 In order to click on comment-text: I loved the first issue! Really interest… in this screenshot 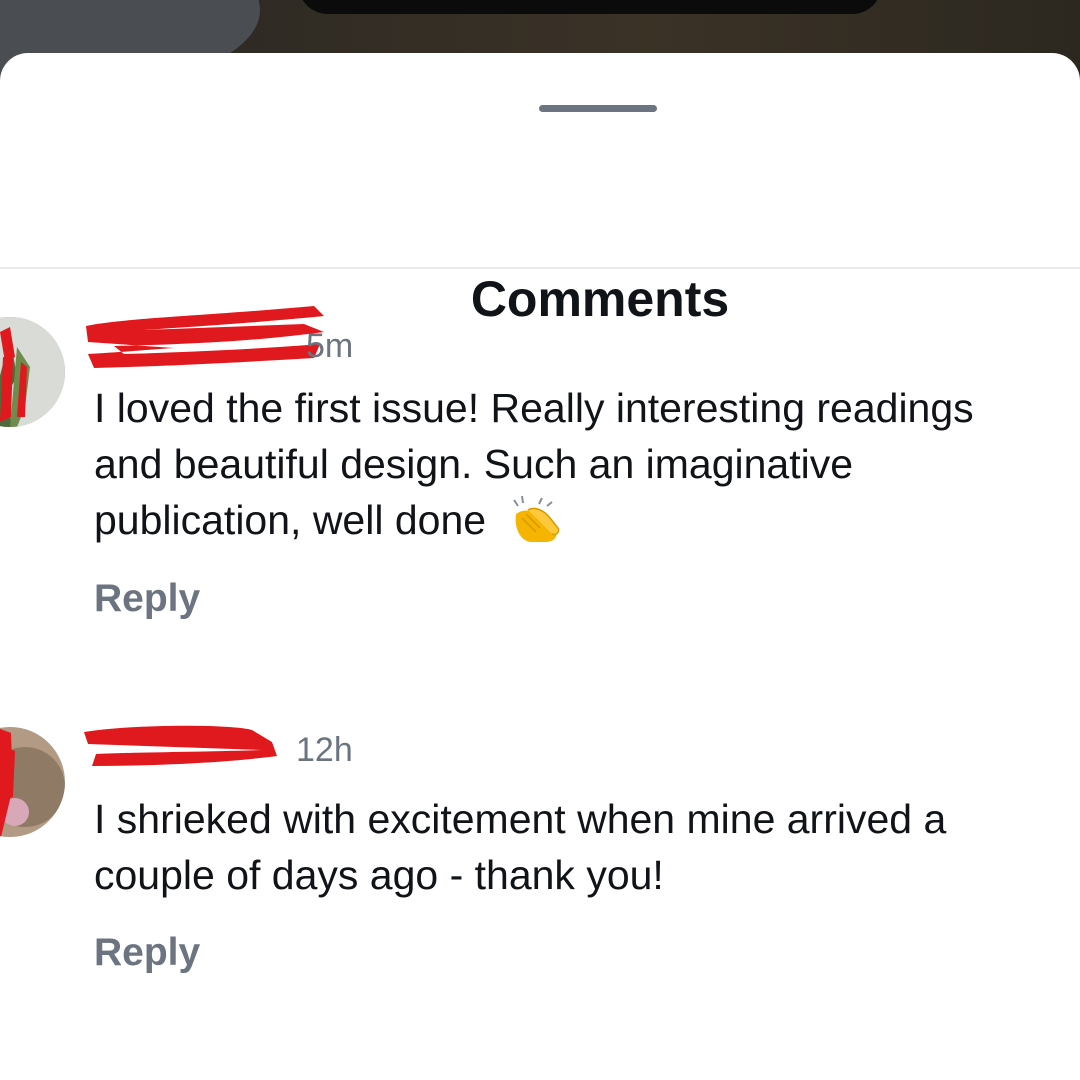, I will do `click(564, 464)`.